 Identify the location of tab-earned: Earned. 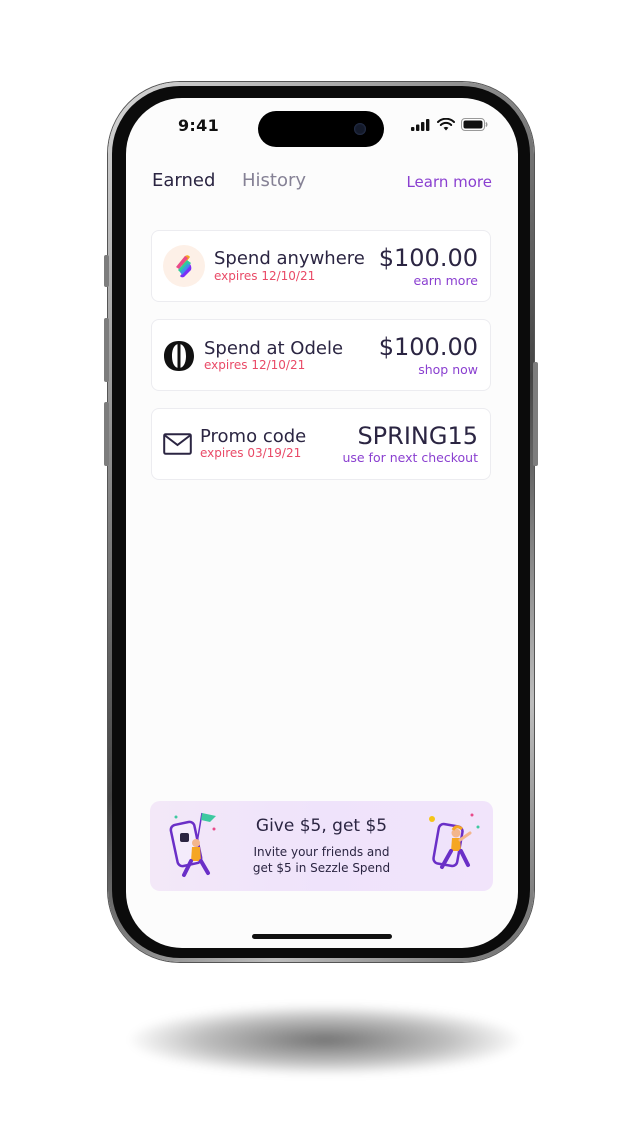
(183, 180).